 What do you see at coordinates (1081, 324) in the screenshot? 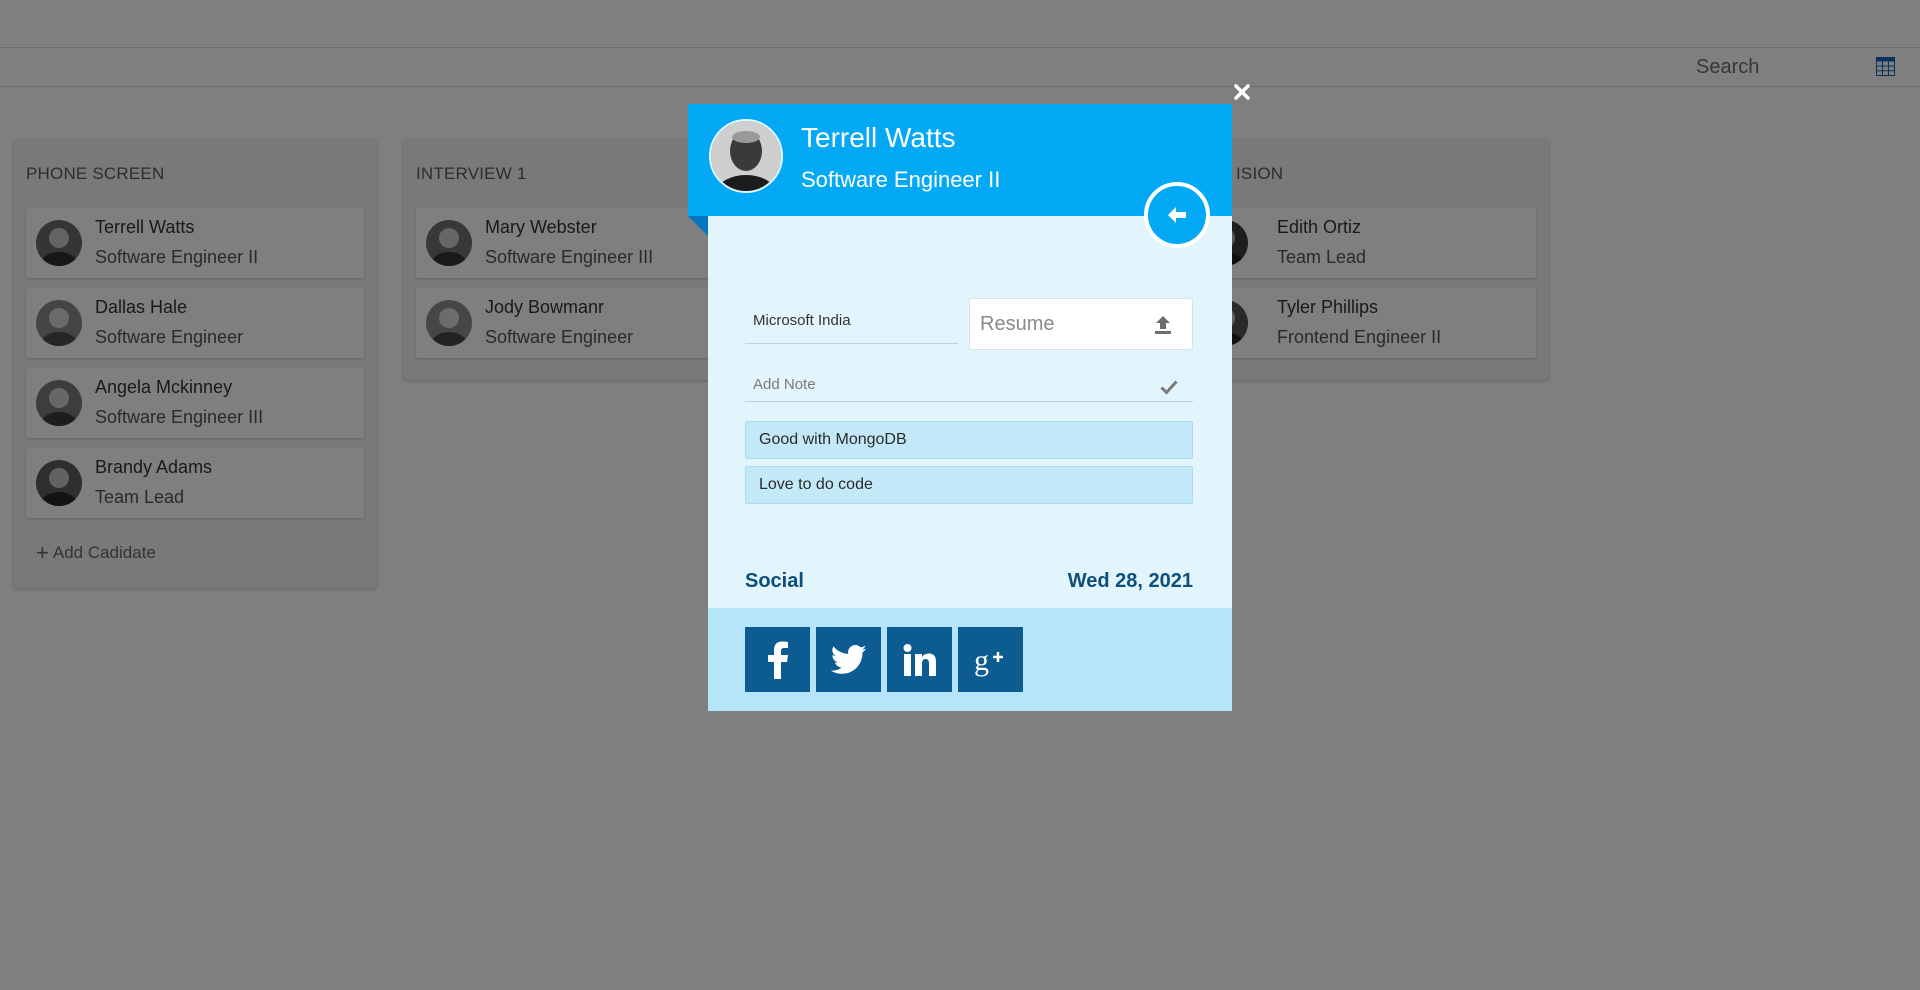
I see `resume-upload: Resume` at bounding box center [1081, 324].